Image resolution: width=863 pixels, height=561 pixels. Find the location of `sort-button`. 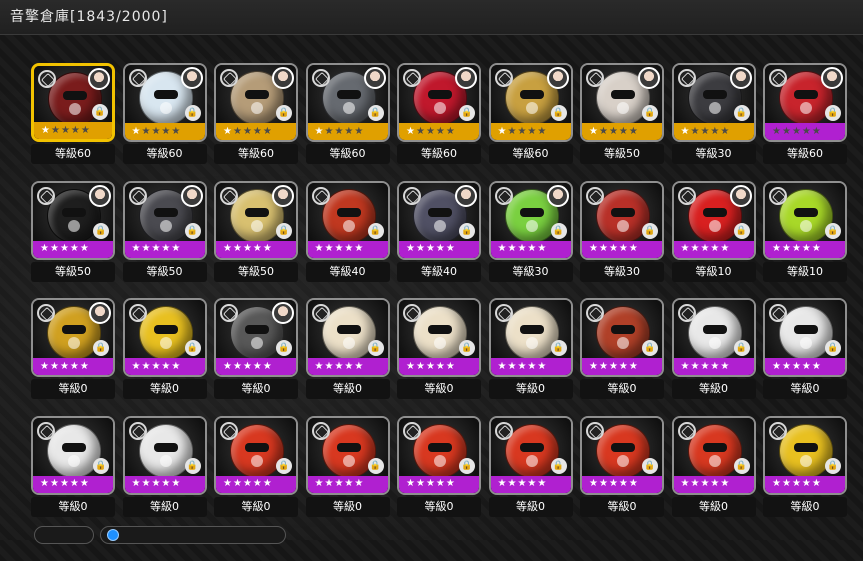

sort-button is located at coordinates (193, 535).